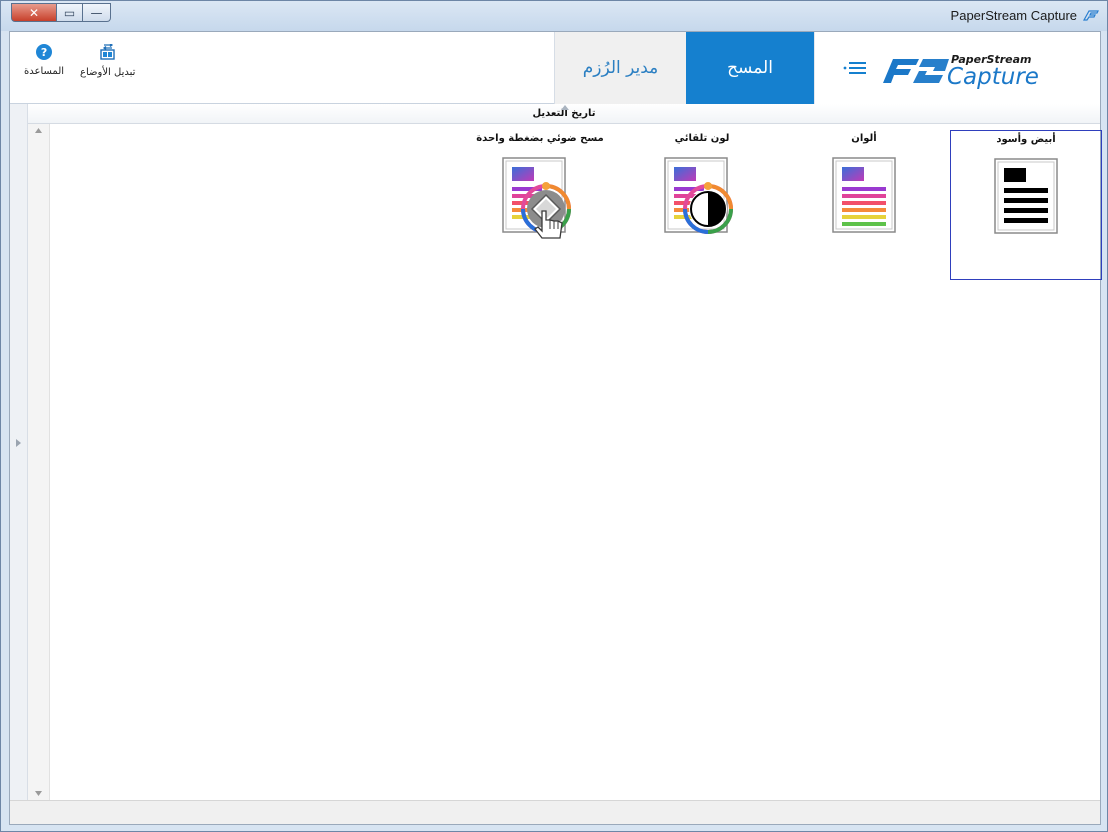 This screenshot has width=1108, height=832. I want to click on profile-name: ألوان, so click(864, 138).